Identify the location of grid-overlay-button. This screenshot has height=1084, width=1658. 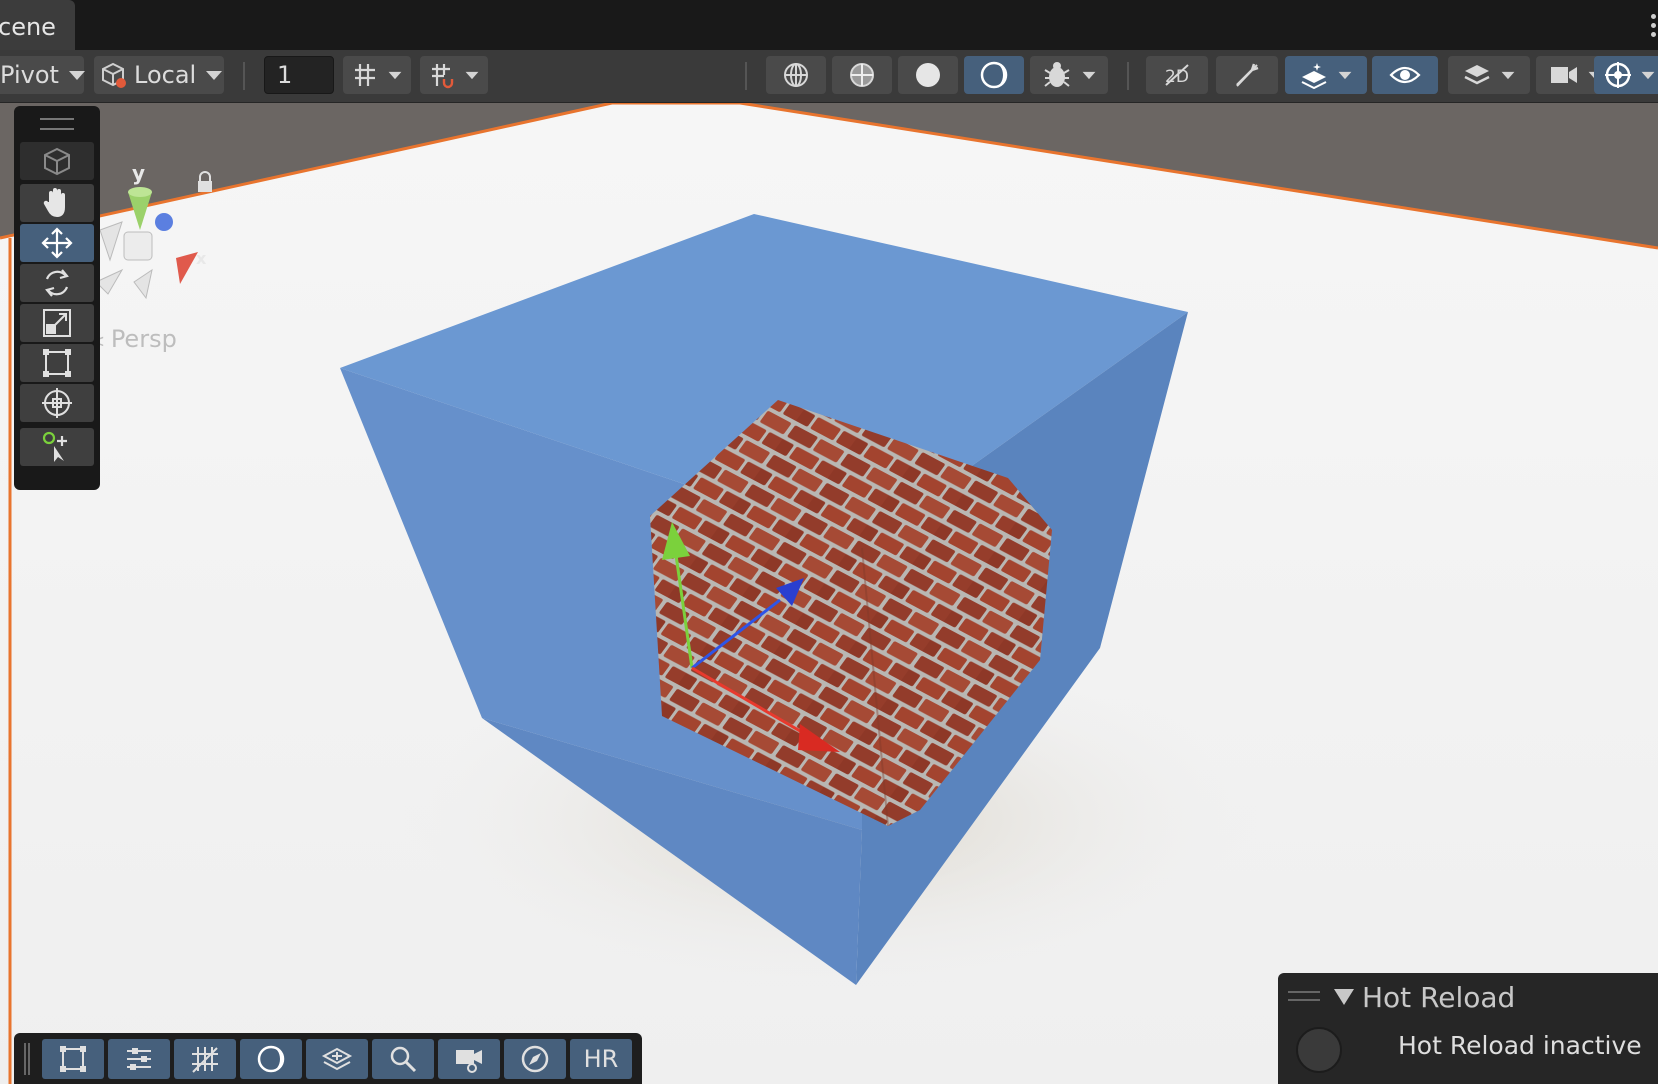
(205, 1059).